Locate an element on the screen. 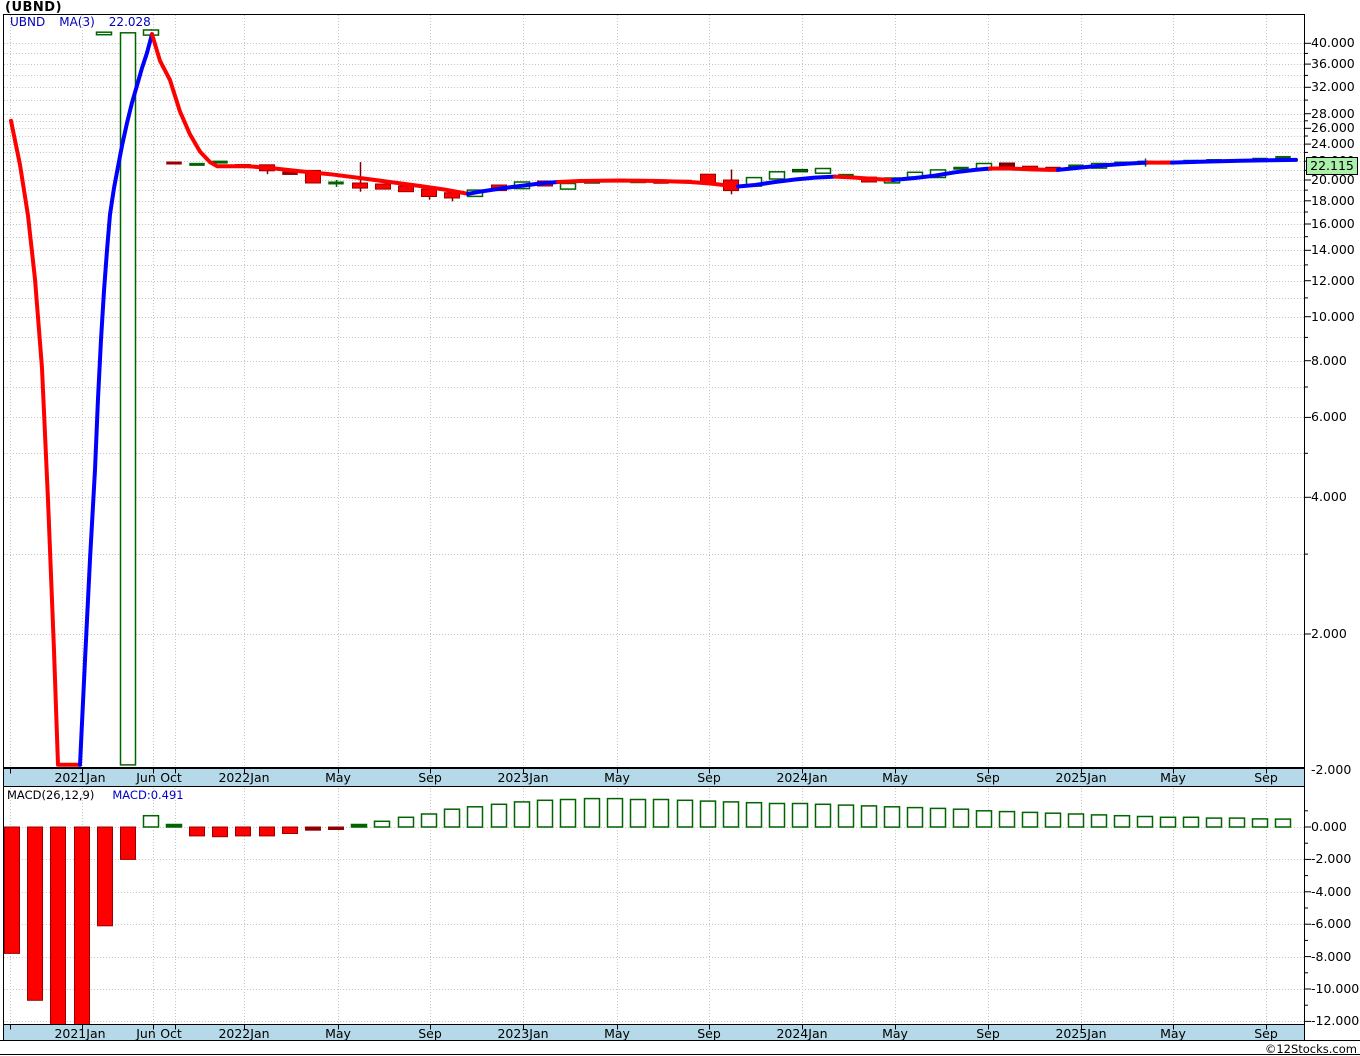  macd-legend-label: MACD(26,12,9) is located at coordinates (51, 795).